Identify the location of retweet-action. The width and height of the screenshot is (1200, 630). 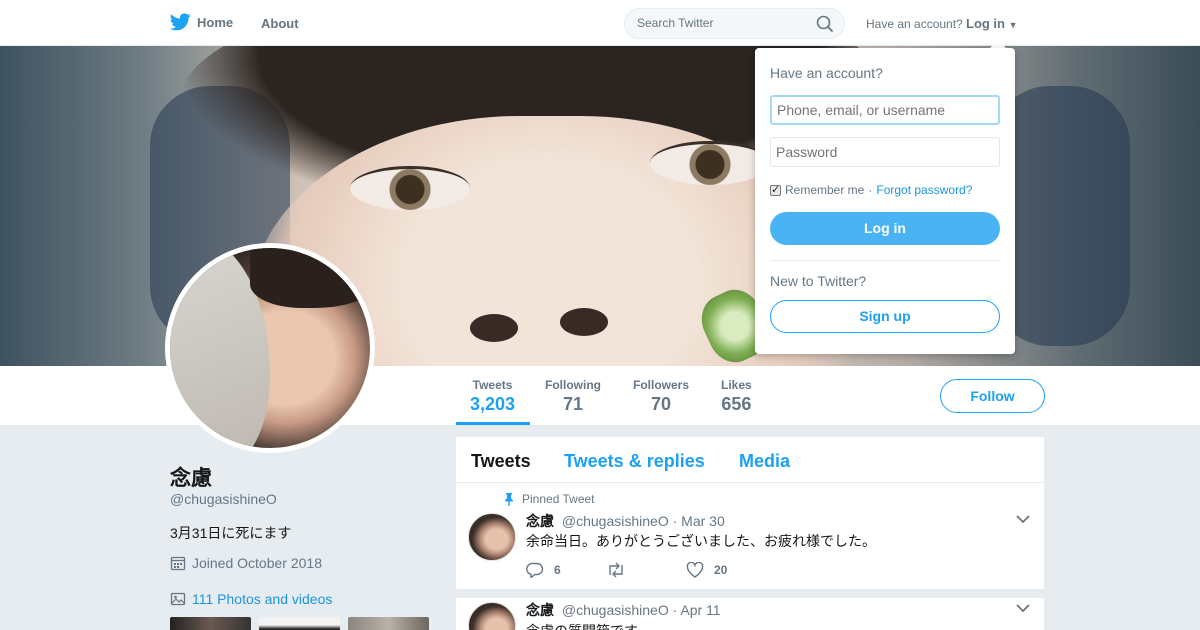
(646, 570).